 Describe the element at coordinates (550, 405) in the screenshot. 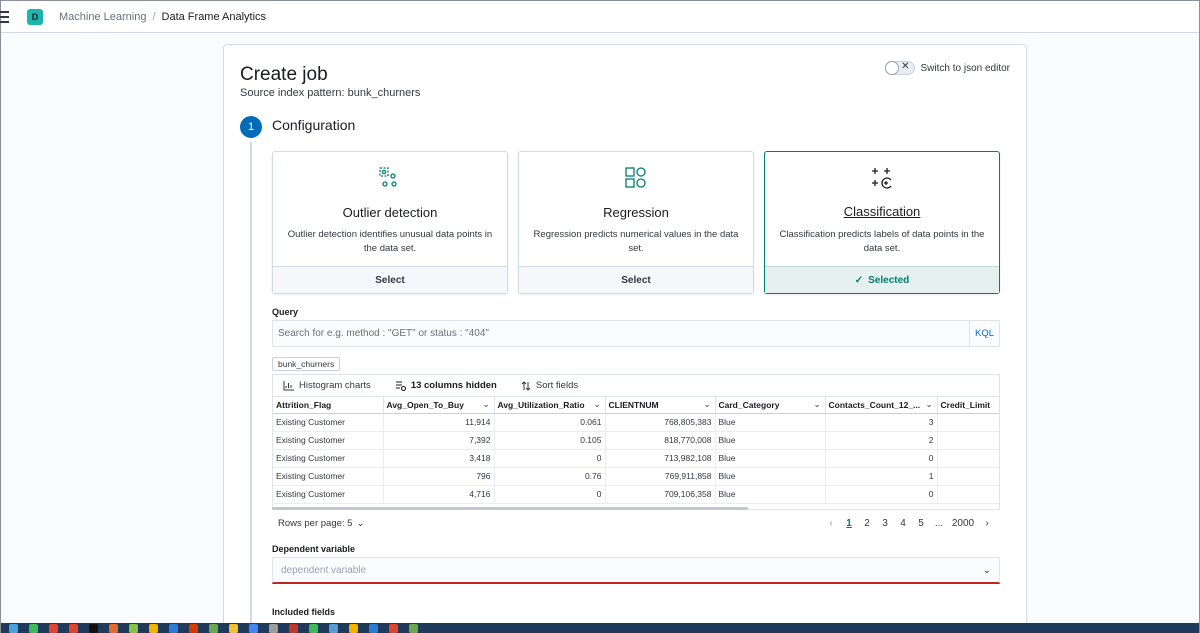

I see `column-header-avg-utilization-ratio: Avg_Utilization_Ratio ⌄` at that location.